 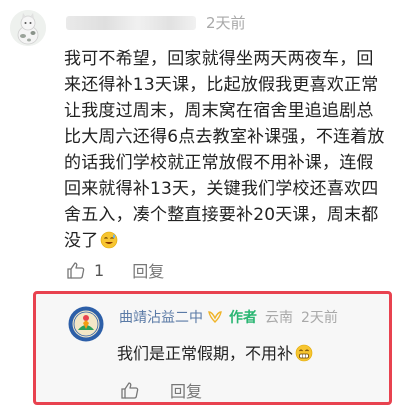 I want to click on comment-avatar, so click(x=28, y=28).